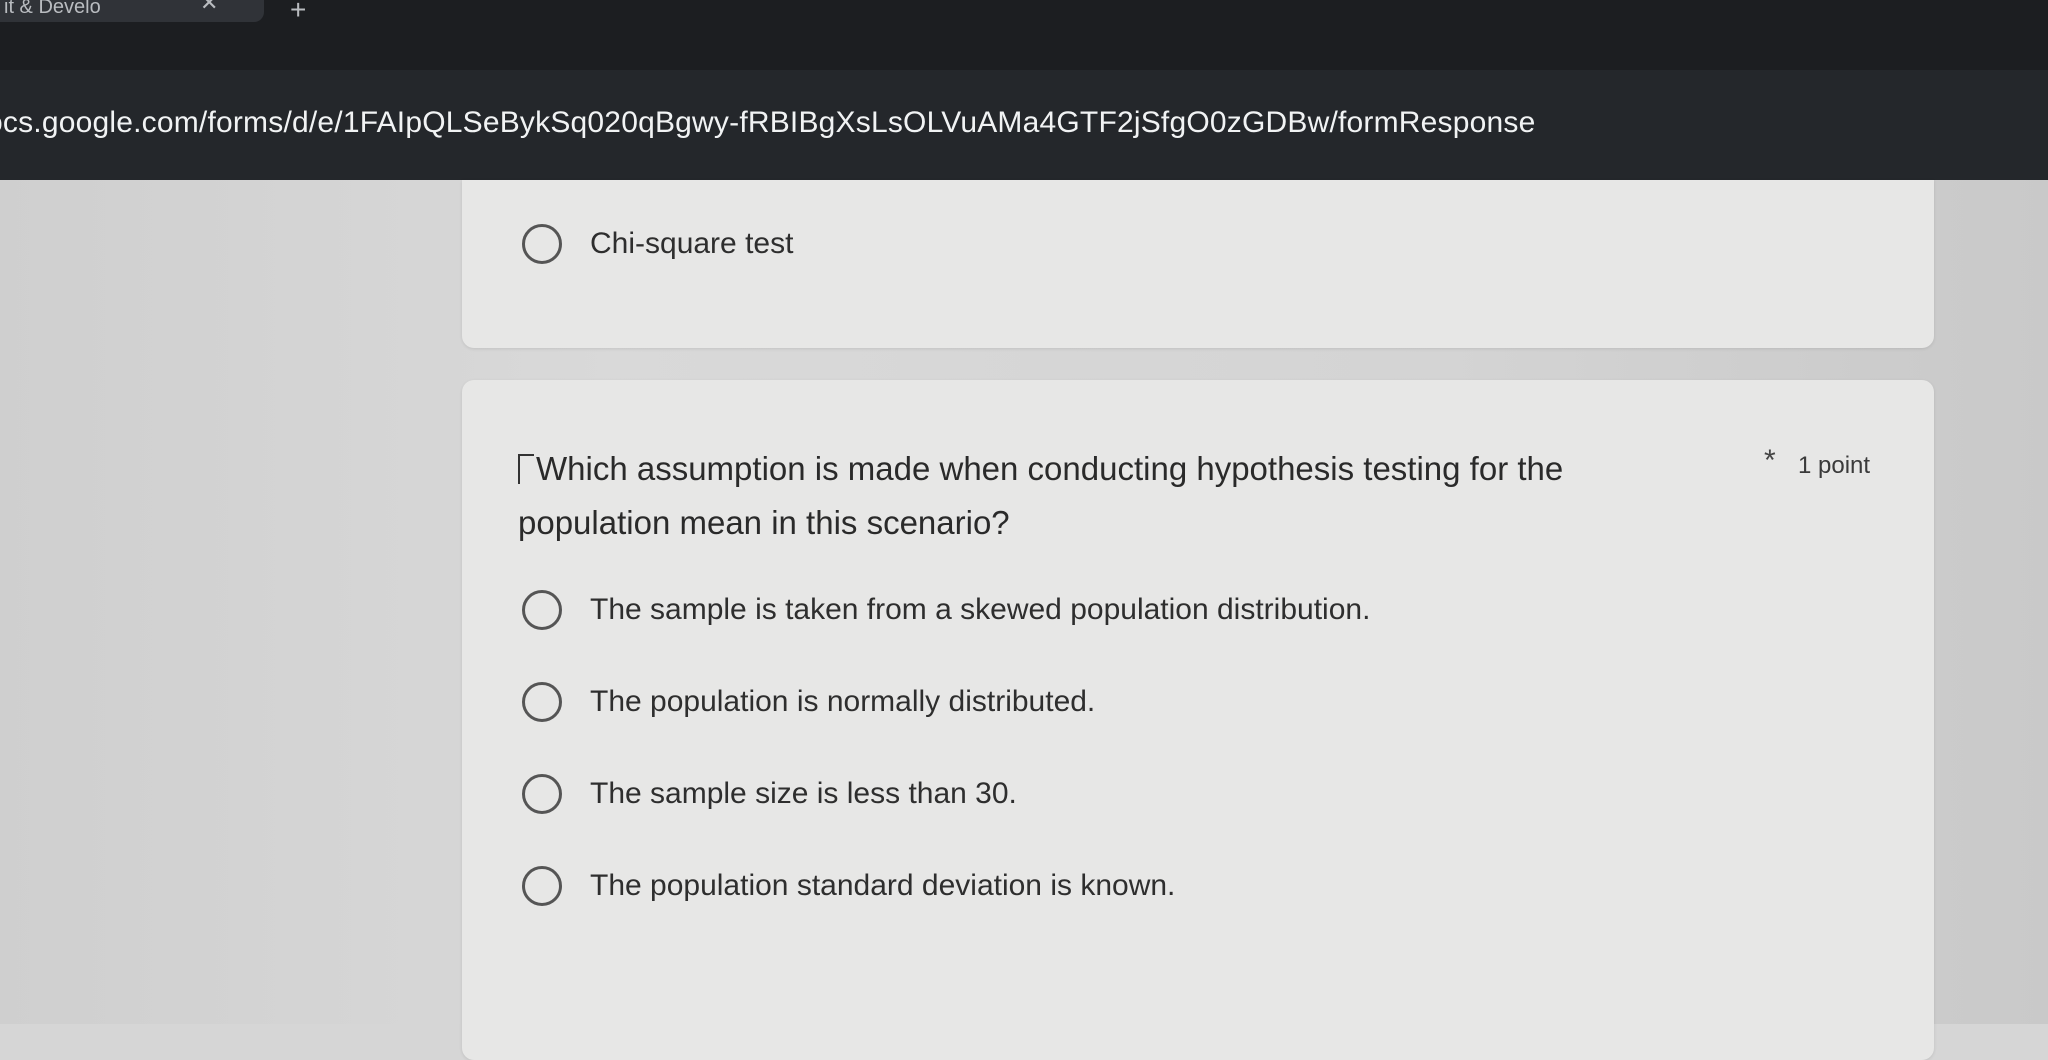 This screenshot has width=2048, height=1060. What do you see at coordinates (692, 243) in the screenshot?
I see `option-label: Chi-square test` at bounding box center [692, 243].